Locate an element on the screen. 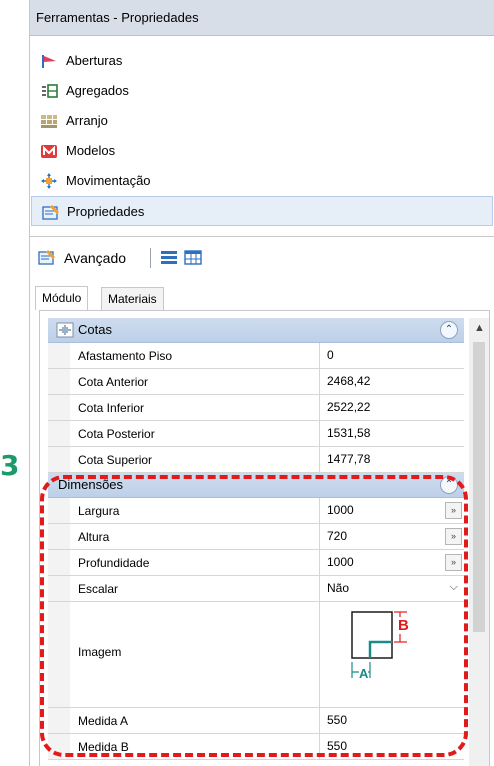  property-name: Afastamento Piso is located at coordinates (195, 355).